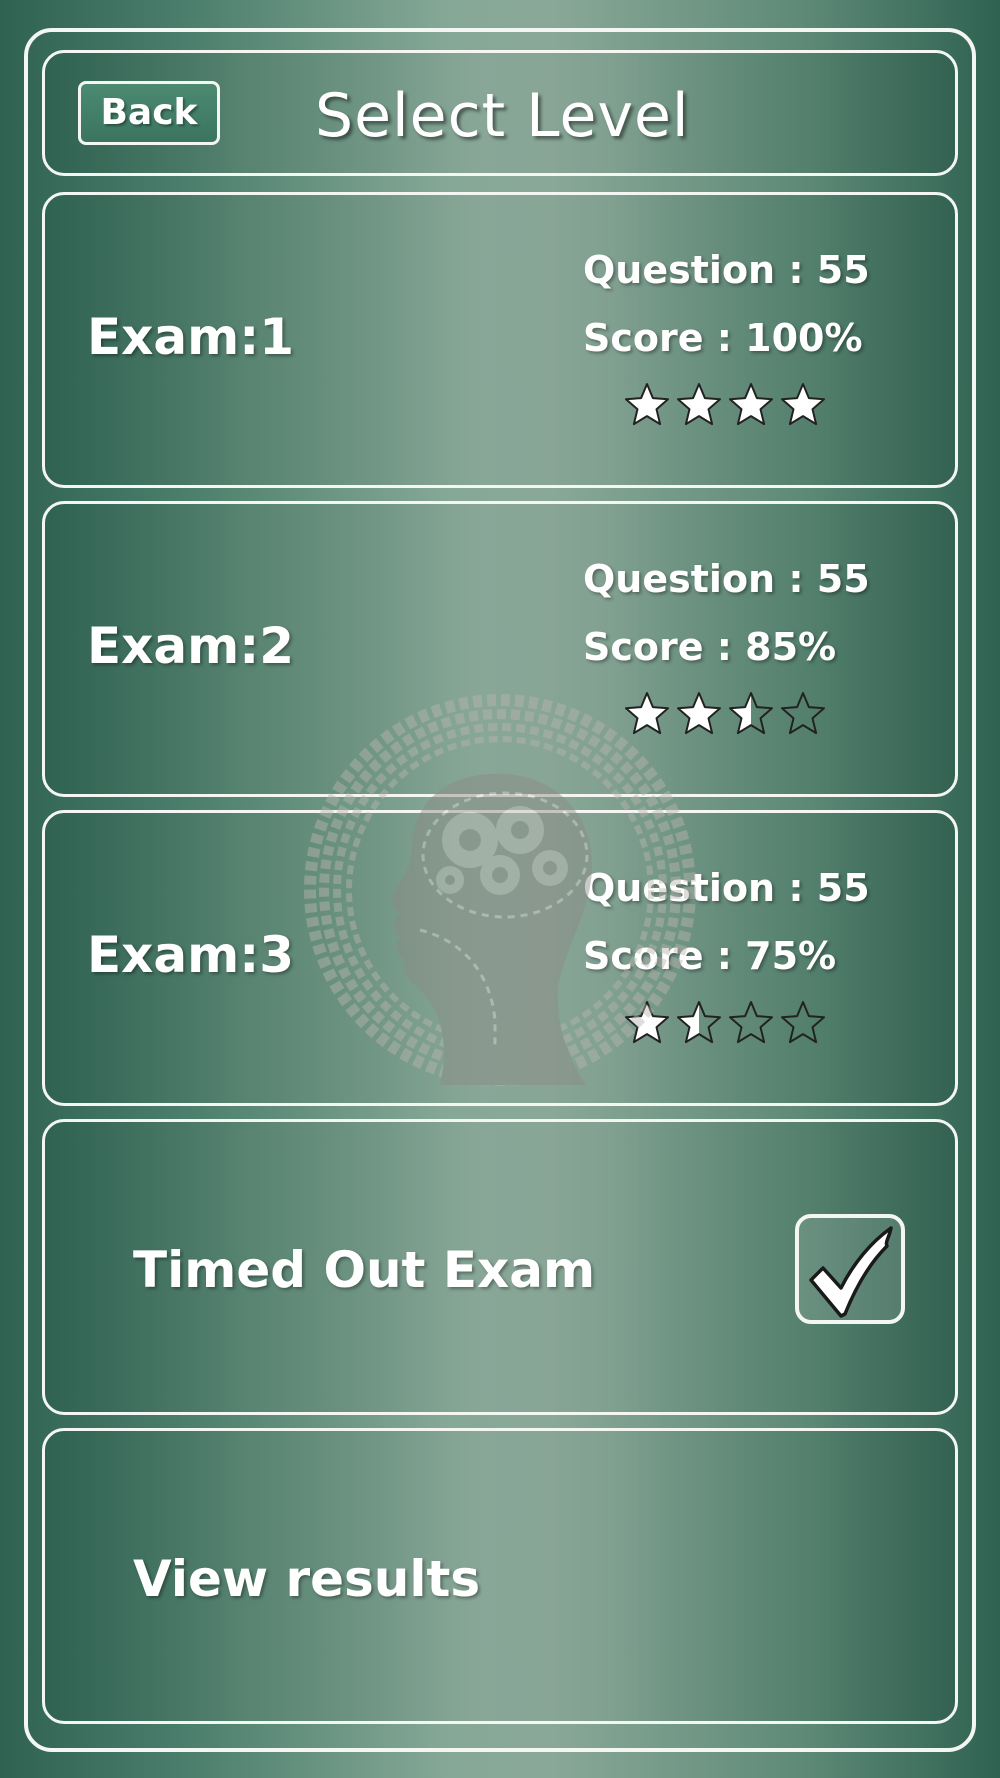 The image size is (1000, 1778). I want to click on header-bar: Back Select Level, so click(500, 113).